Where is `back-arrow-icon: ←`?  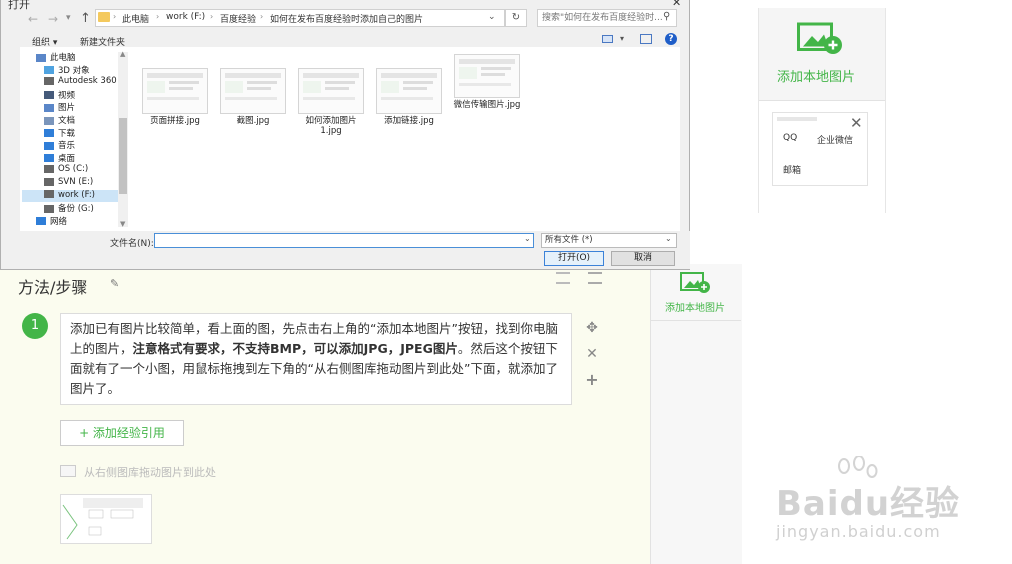
back-arrow-icon: ← is located at coordinates (33, 19).